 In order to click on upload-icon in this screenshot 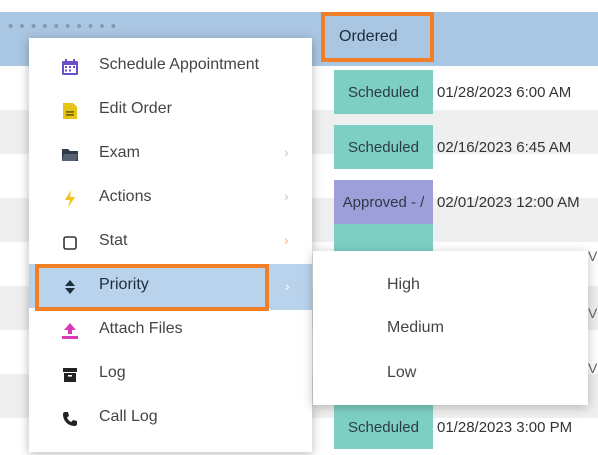, I will do `click(70, 331)`.